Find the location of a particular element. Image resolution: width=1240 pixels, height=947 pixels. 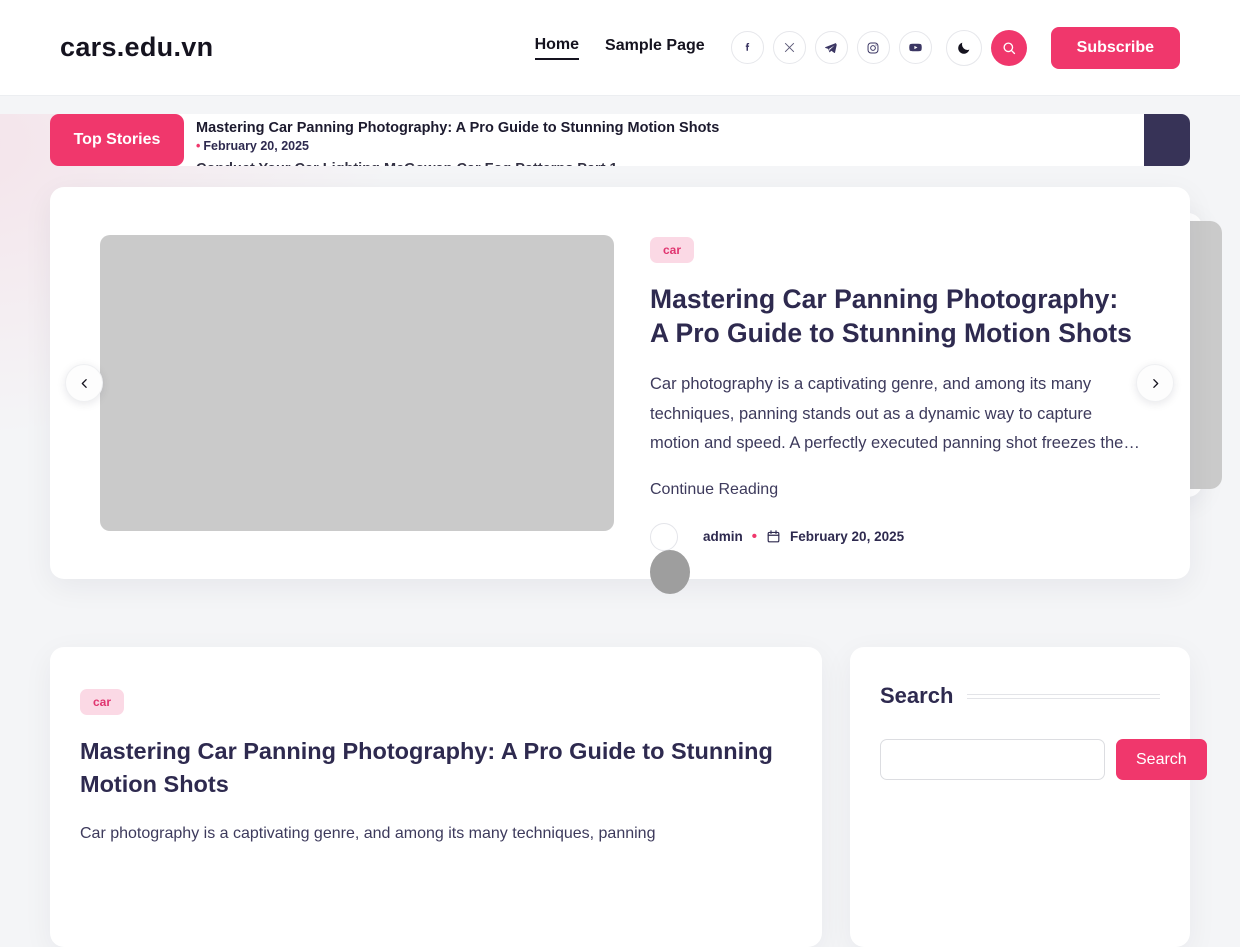

x-twitter-link is located at coordinates (789, 47).